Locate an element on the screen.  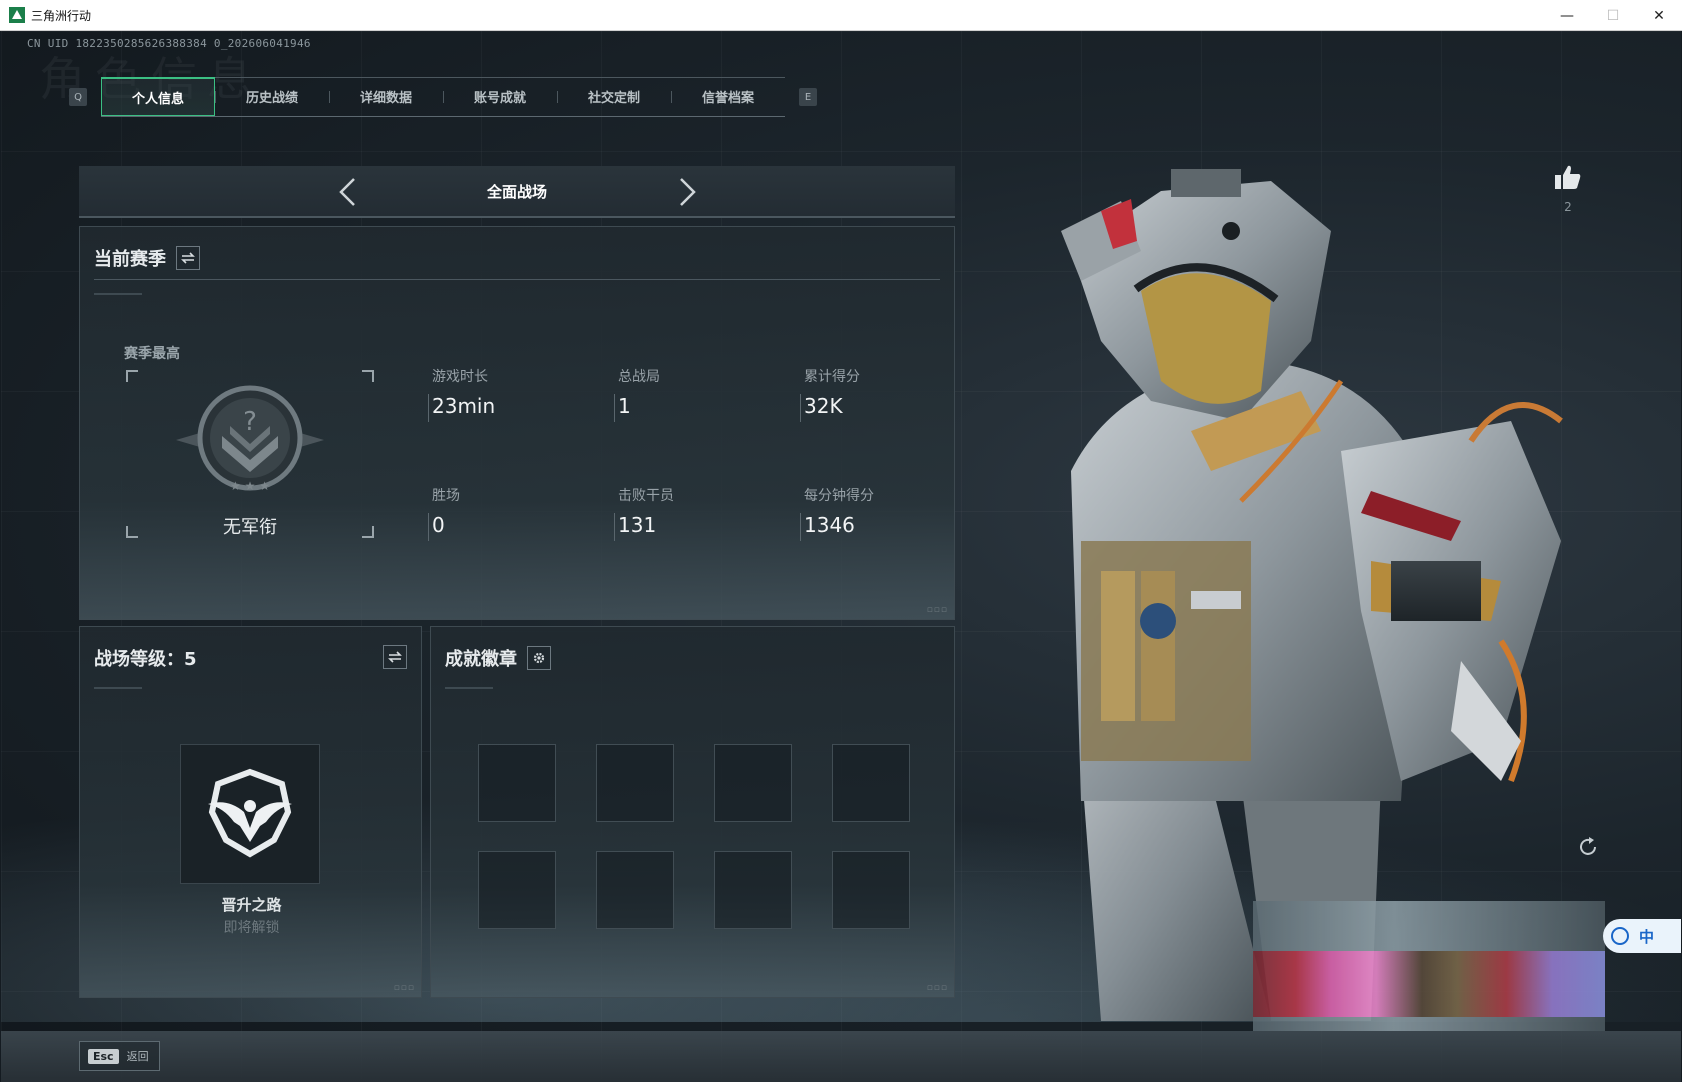
season-divider is located at coordinates (517, 279).